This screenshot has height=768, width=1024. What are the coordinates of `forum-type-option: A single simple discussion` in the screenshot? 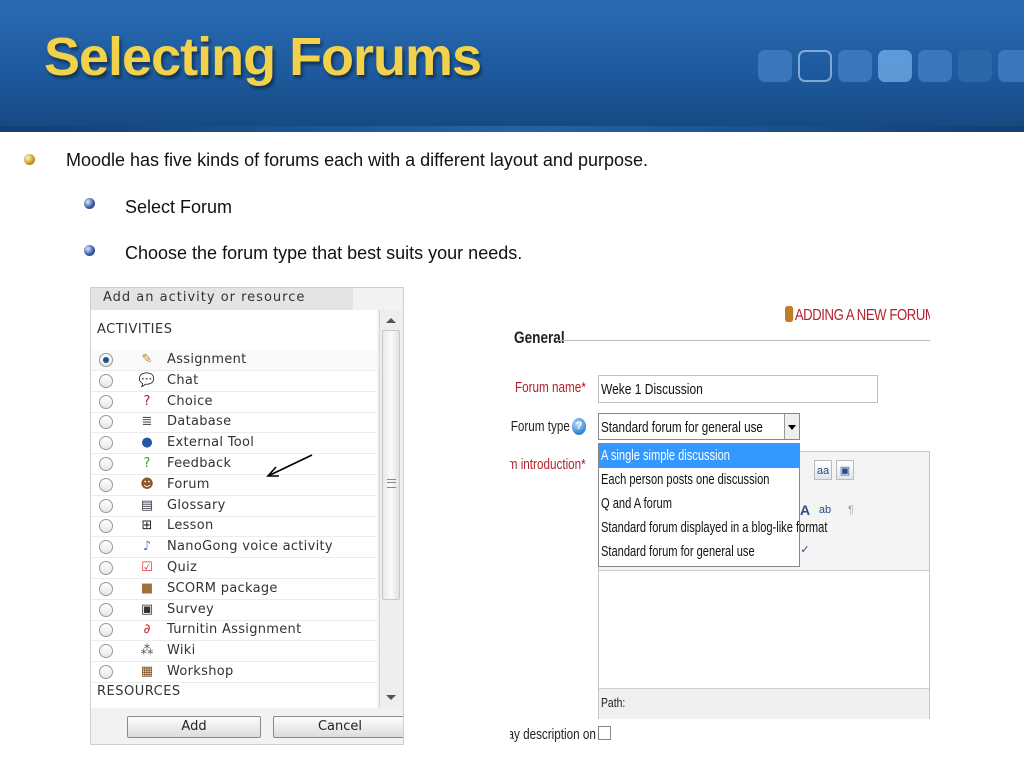 It's located at (699, 456).